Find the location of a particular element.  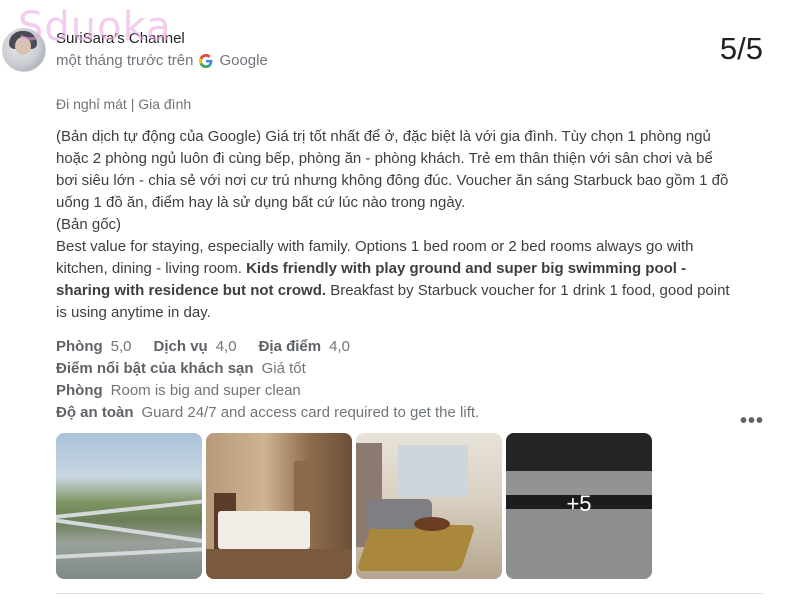

avatar-face is located at coordinates (23, 46).